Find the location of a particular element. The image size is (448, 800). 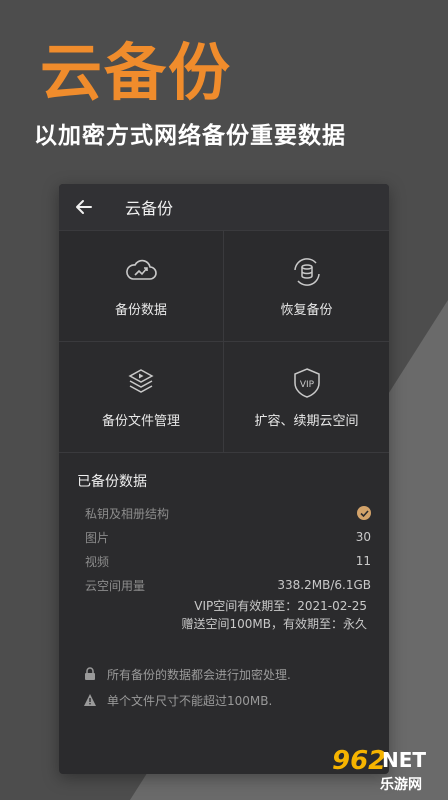

notes: 所有备份的数据都会进行加密处理. 单个文件尺寸不能超过100MB. is located at coordinates (224, 673).